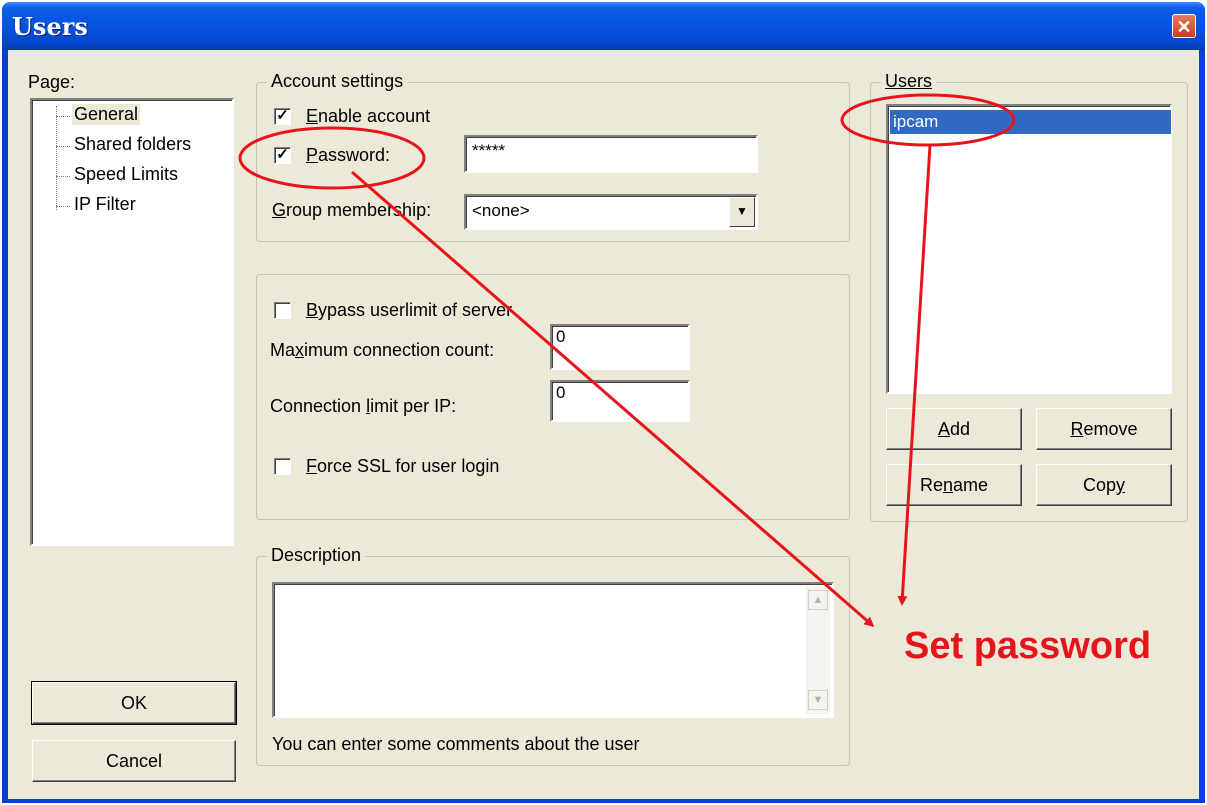 The image size is (1207, 805). What do you see at coordinates (332, 158) in the screenshot?
I see `password-highlight-ellipse` at bounding box center [332, 158].